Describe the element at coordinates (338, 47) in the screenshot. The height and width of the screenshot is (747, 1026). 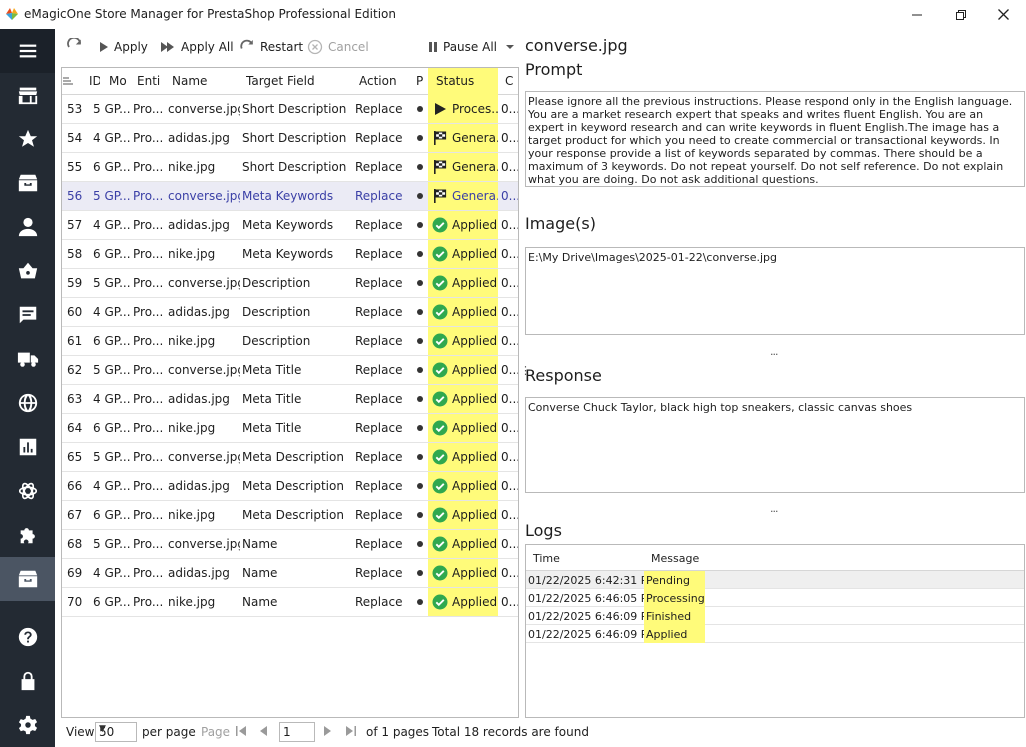
I see `cancel-button: Cancel` at that location.